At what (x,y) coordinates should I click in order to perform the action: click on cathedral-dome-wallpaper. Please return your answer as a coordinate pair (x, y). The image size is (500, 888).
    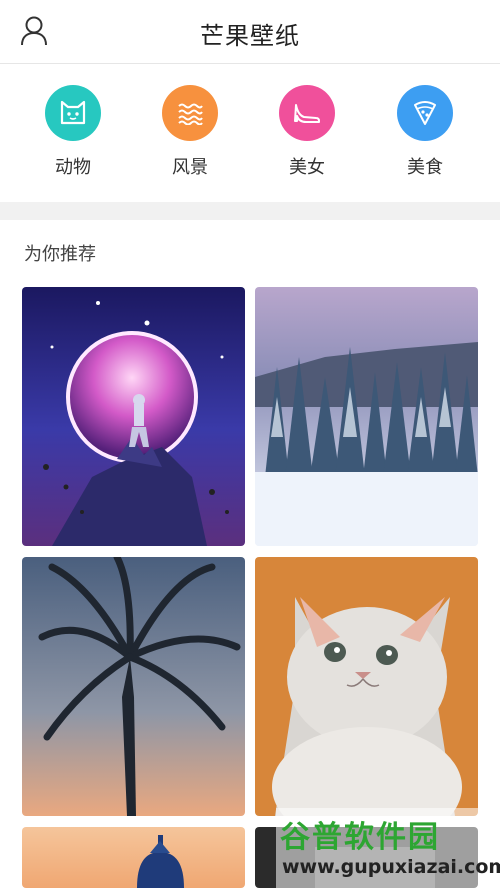
    Looking at the image, I should click on (133, 857).